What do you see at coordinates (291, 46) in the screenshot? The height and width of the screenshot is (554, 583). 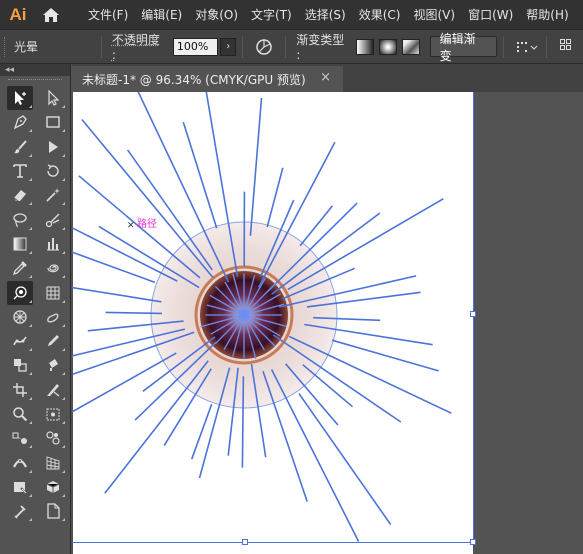 I see `control-bar: 光晕 不透明度 : 100% › 渐变类型 : 编辑渐变` at bounding box center [291, 46].